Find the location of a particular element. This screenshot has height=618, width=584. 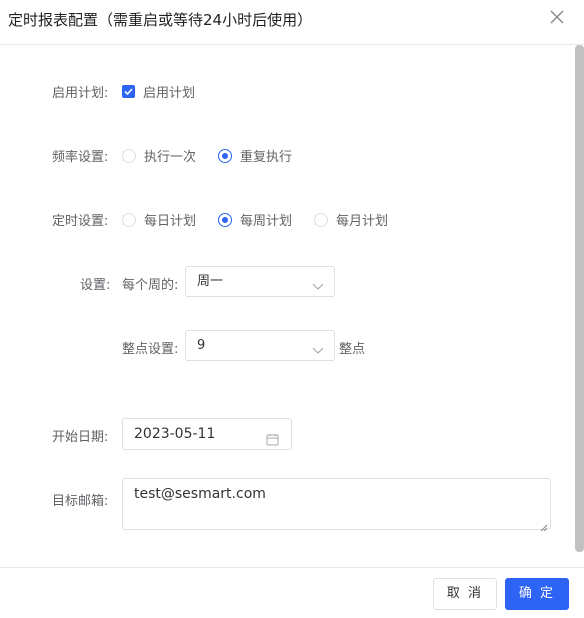

dialog-header: 定时报表配置（需重启或等待24小时后使用） is located at coordinates (292, 22).